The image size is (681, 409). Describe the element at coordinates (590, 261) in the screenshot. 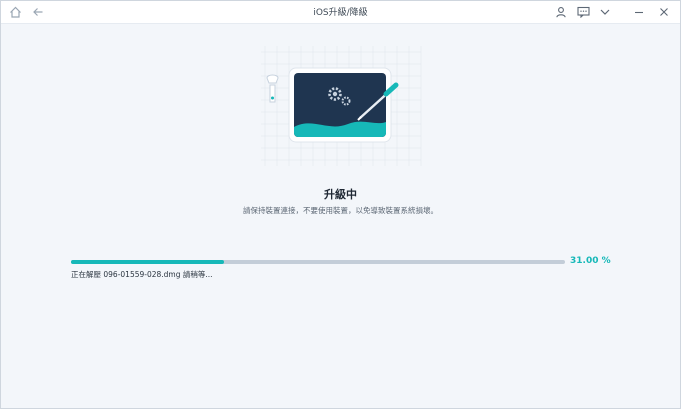

I see `progress-percent: 31.00 %` at that location.